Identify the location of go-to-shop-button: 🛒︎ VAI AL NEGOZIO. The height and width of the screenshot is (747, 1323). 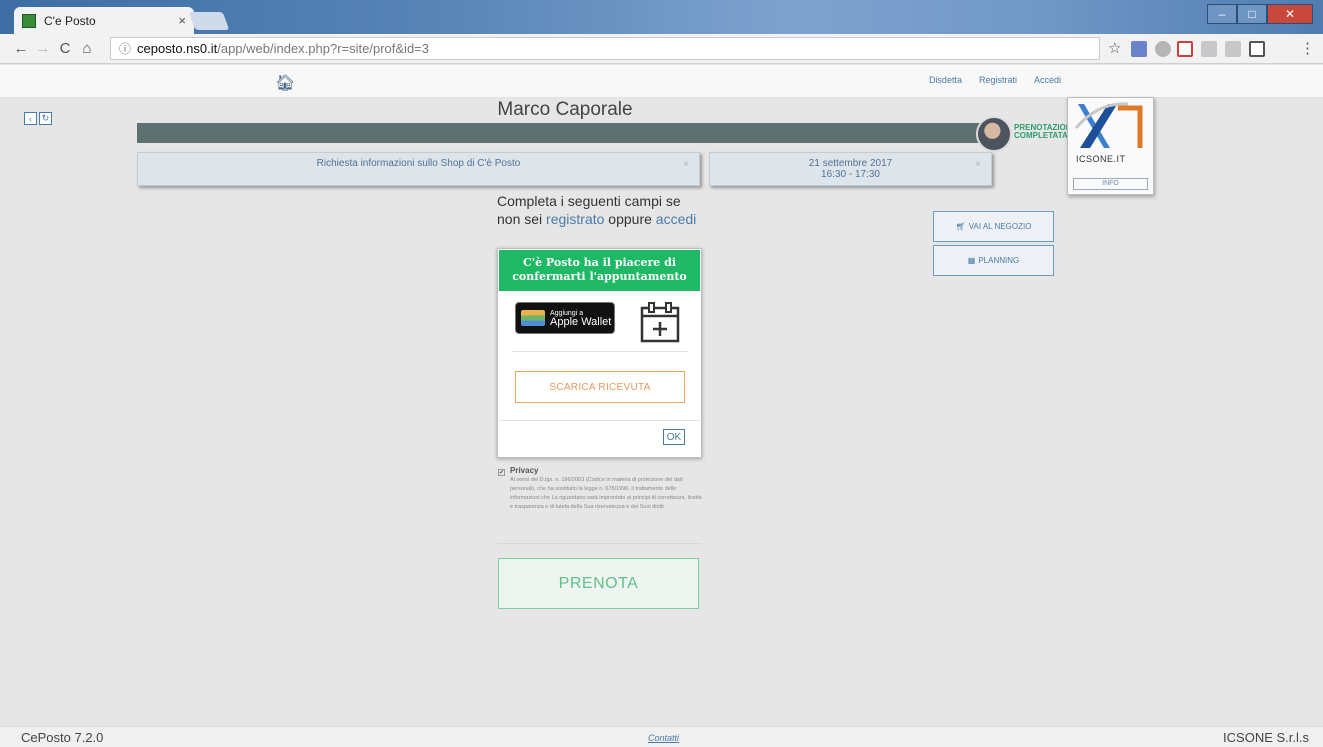
(993, 226).